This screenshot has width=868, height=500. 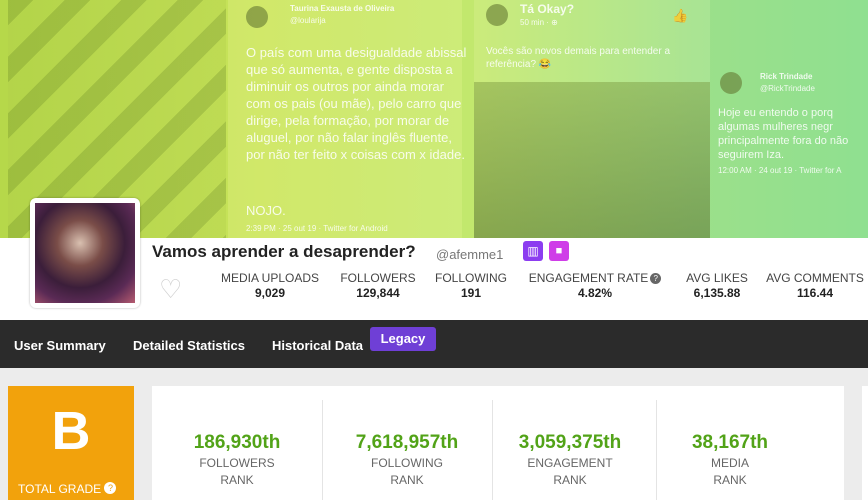 I want to click on tweet-handle: 50 min · ⊕, so click(x=539, y=22).